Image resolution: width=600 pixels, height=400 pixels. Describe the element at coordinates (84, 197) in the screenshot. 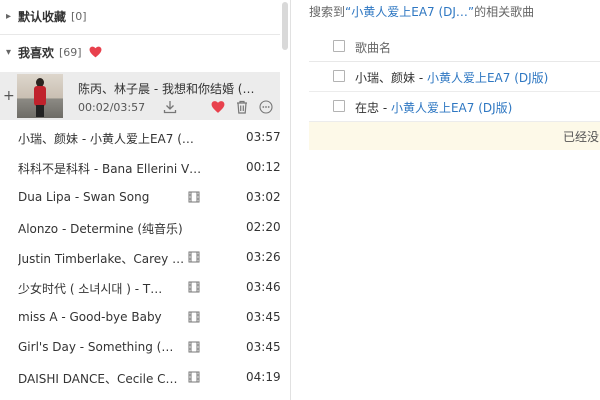

I see `song-title: Dua Lipa - Swan Song` at that location.